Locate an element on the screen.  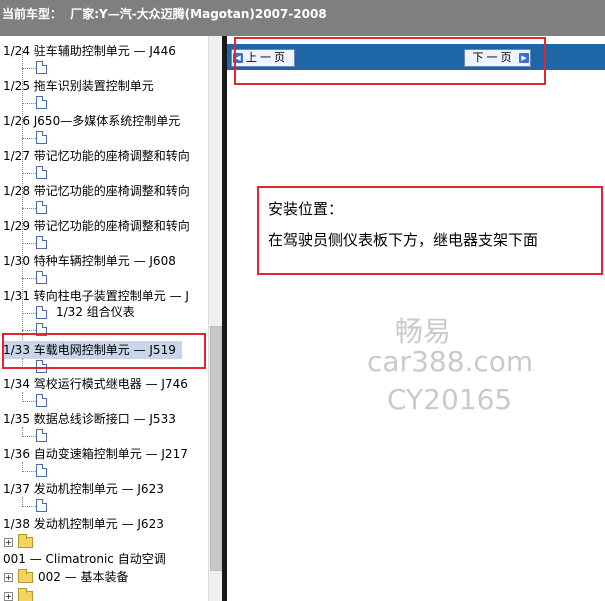
watermark-line2: car388.com is located at coordinates (450, 361).